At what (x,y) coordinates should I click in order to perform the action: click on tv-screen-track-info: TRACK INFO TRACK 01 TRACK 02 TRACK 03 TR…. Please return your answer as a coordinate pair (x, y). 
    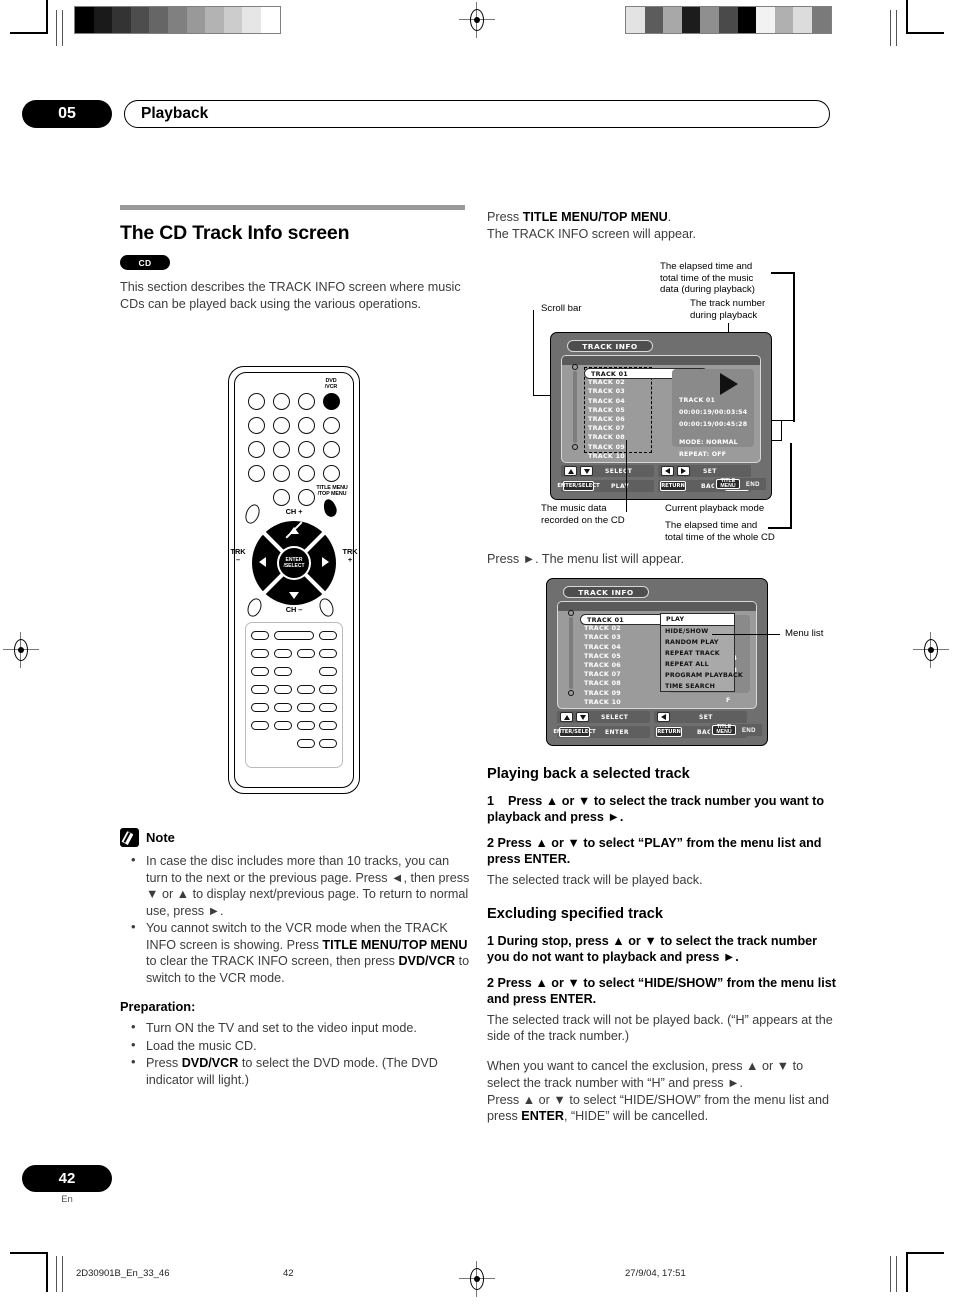
    Looking at the image, I should click on (661, 416).